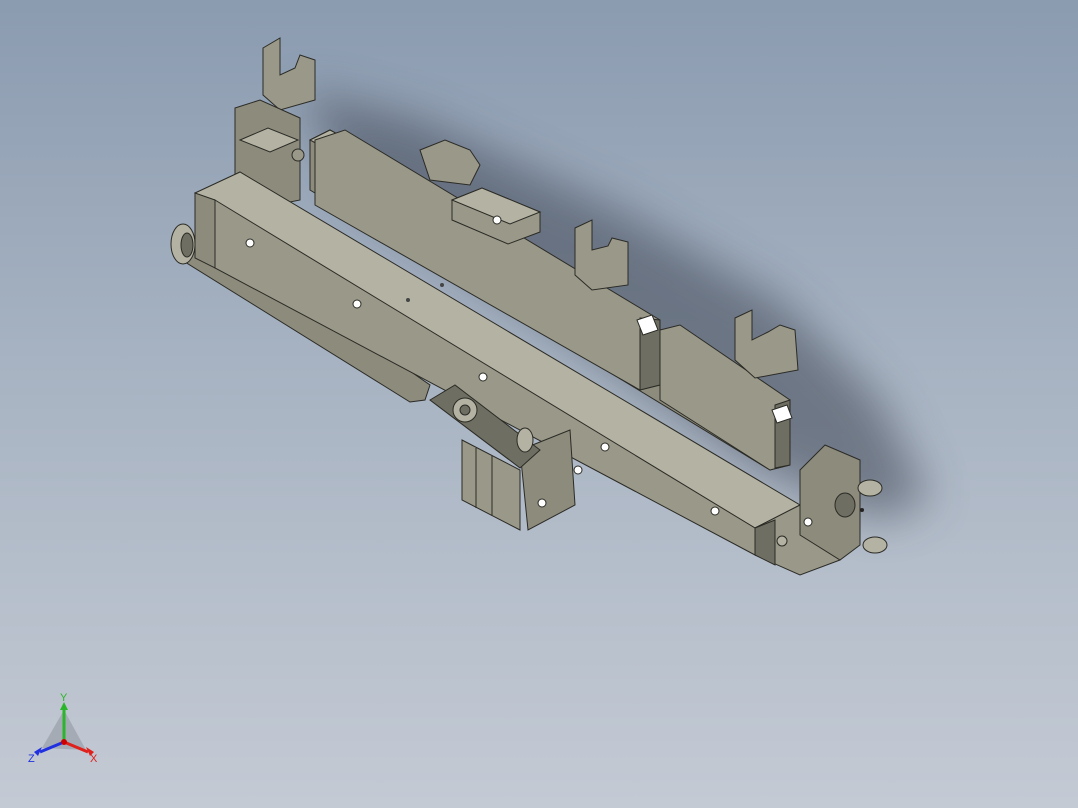 This screenshot has height=808, width=1078. What do you see at coordinates (64, 742) in the screenshot?
I see `triad-origin` at bounding box center [64, 742].